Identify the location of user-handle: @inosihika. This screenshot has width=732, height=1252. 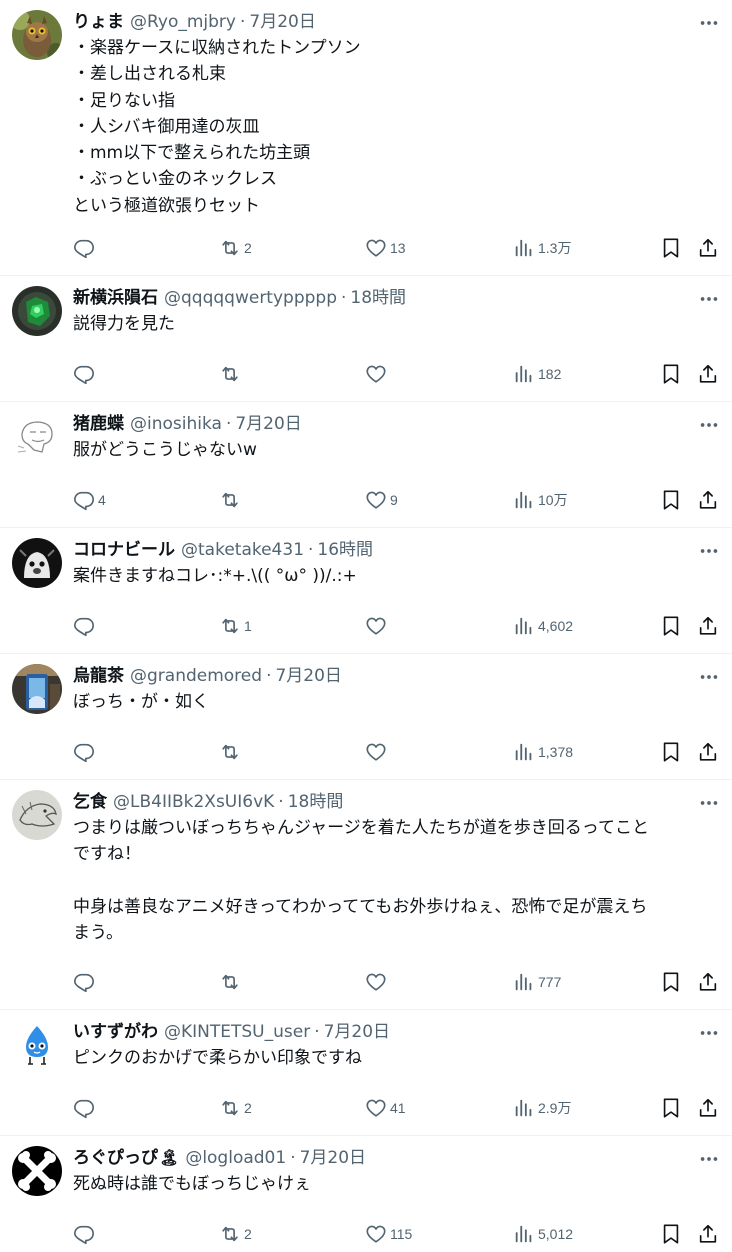
(176, 424).